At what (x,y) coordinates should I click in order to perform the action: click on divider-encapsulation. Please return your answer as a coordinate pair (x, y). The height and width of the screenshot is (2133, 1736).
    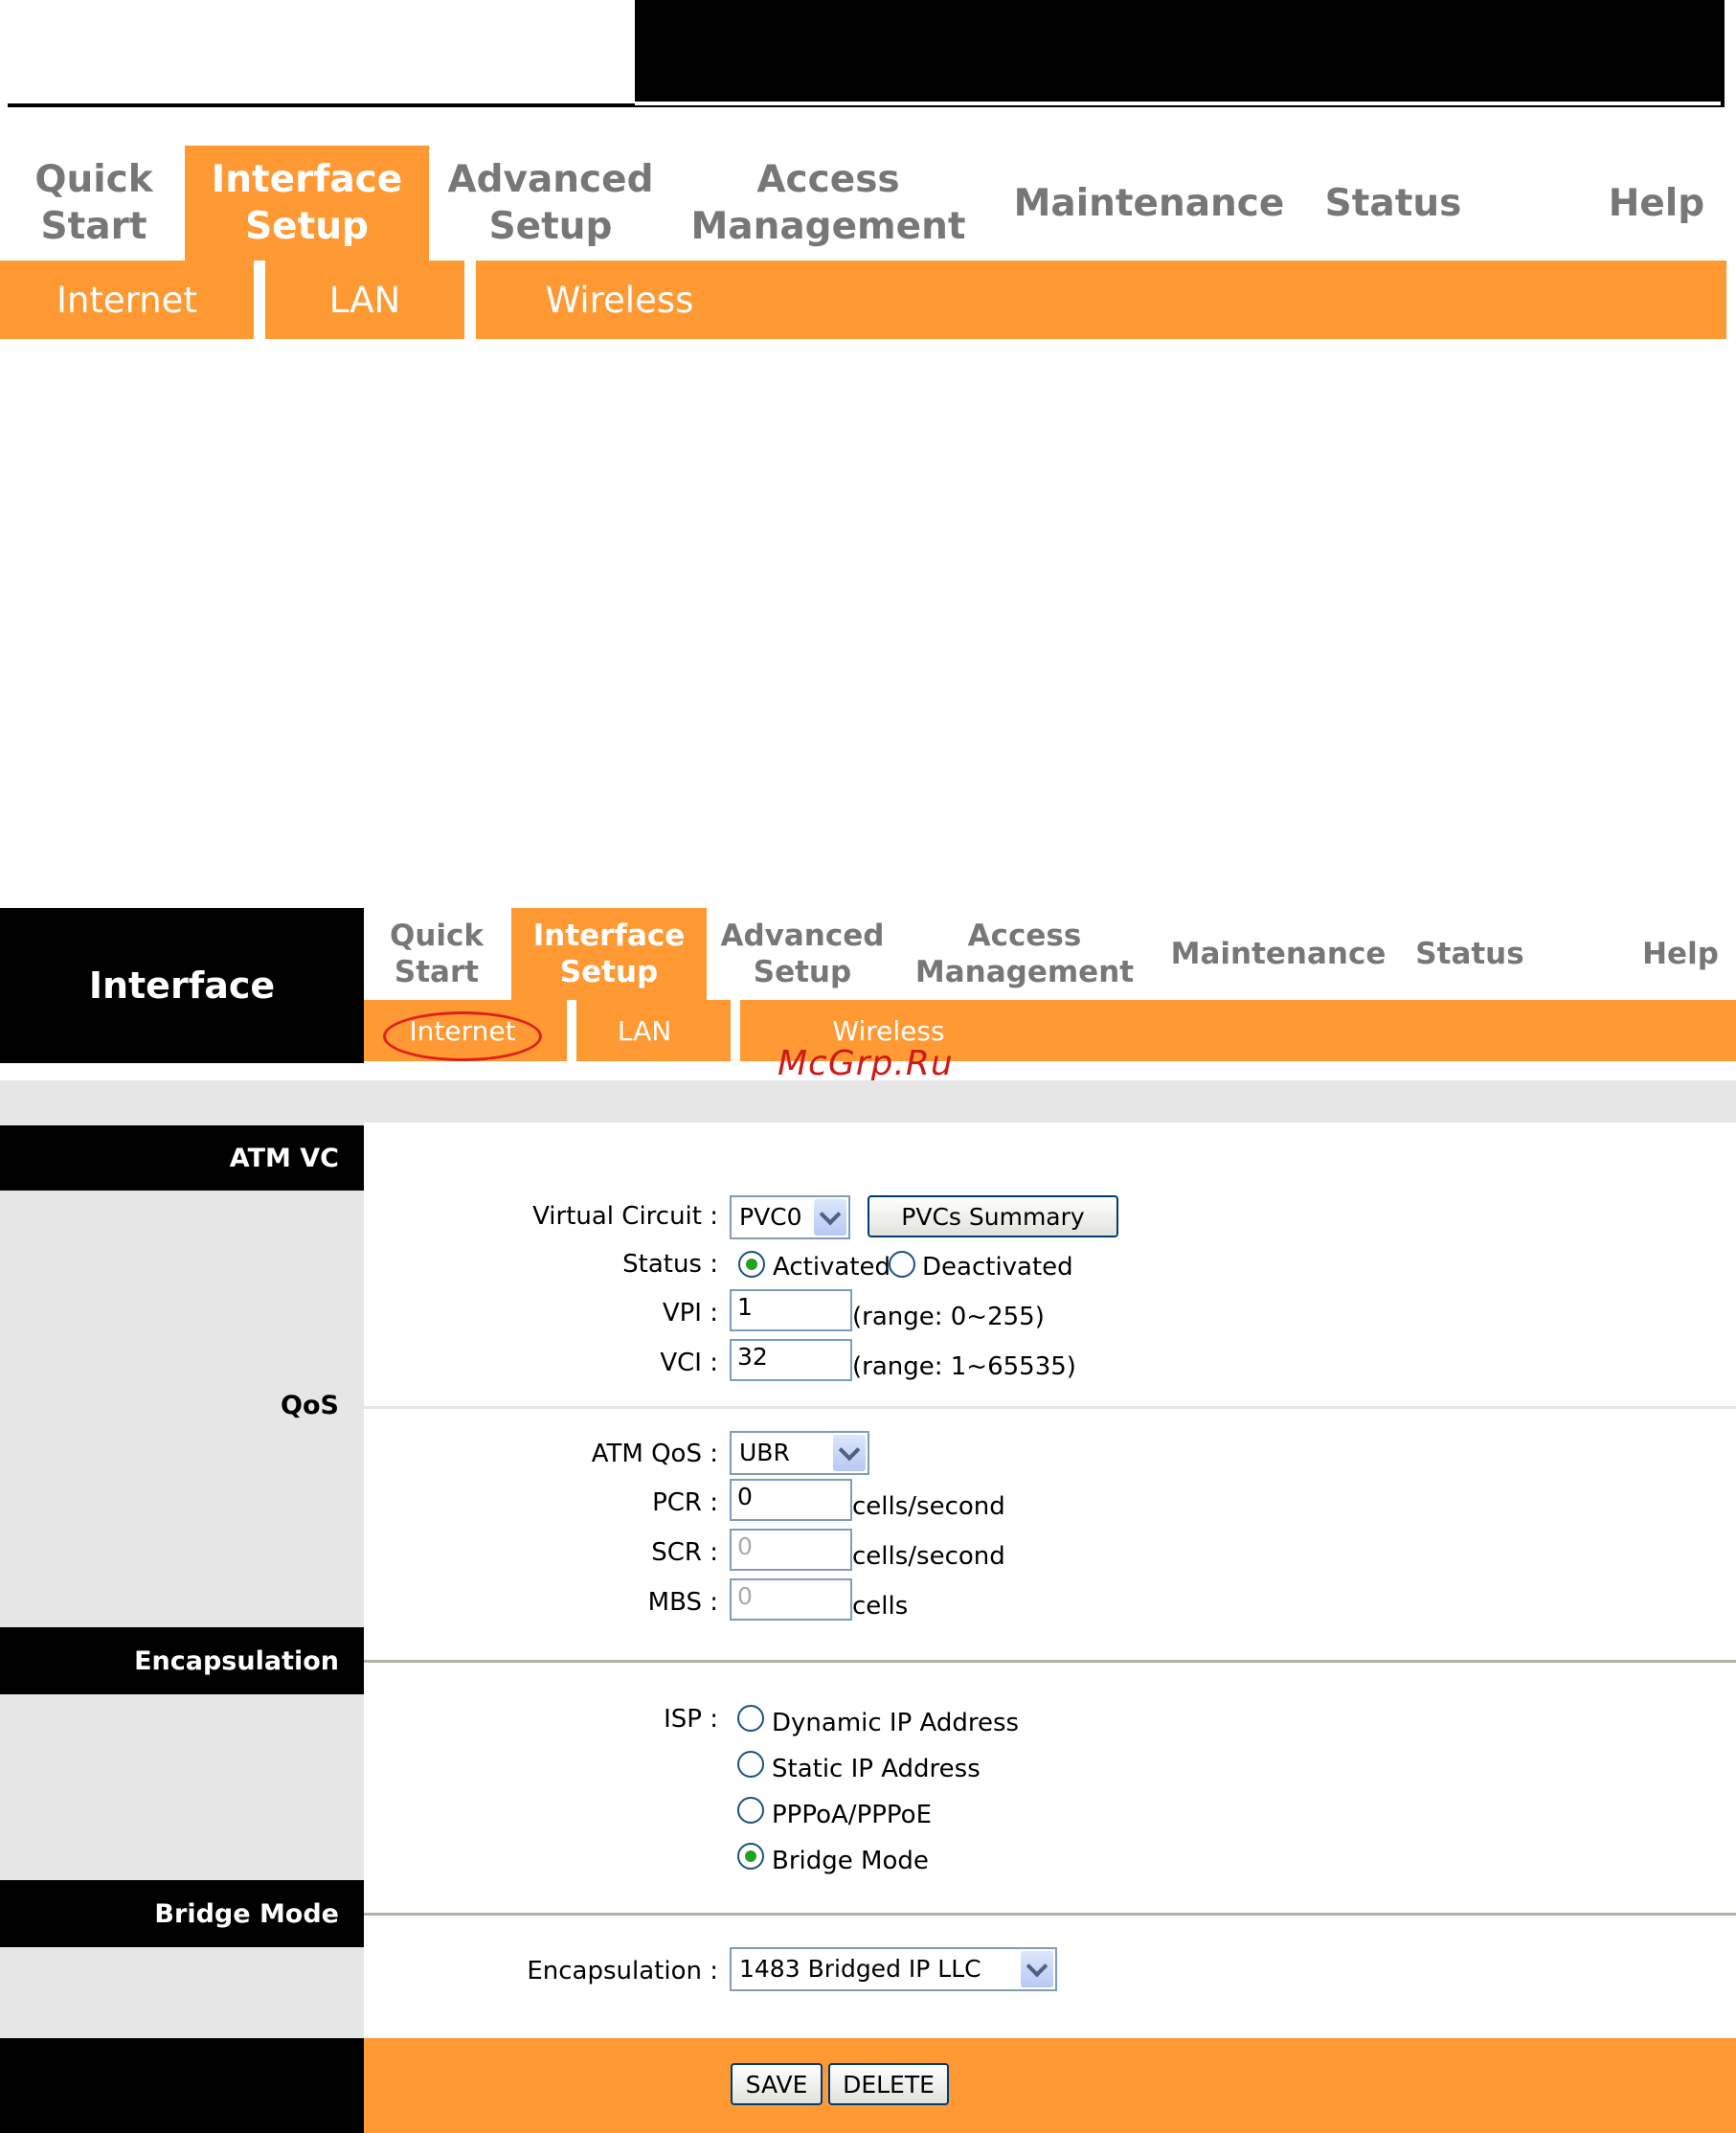
    Looking at the image, I should click on (1050, 1661).